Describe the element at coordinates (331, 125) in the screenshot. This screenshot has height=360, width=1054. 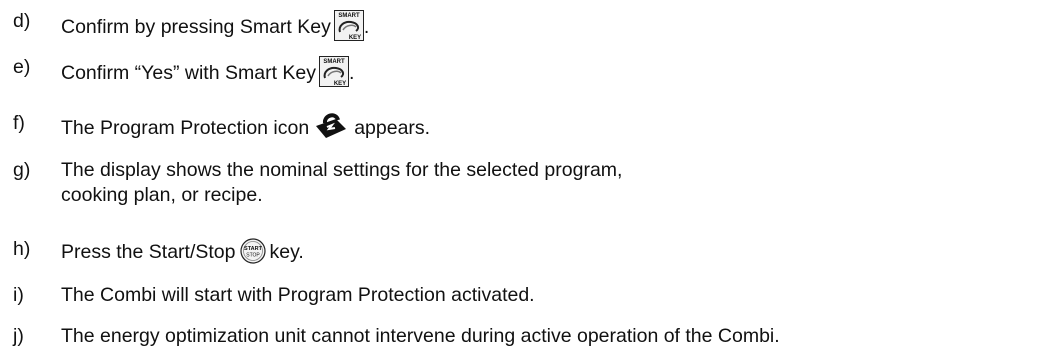
I see `program-protection-icon` at that location.